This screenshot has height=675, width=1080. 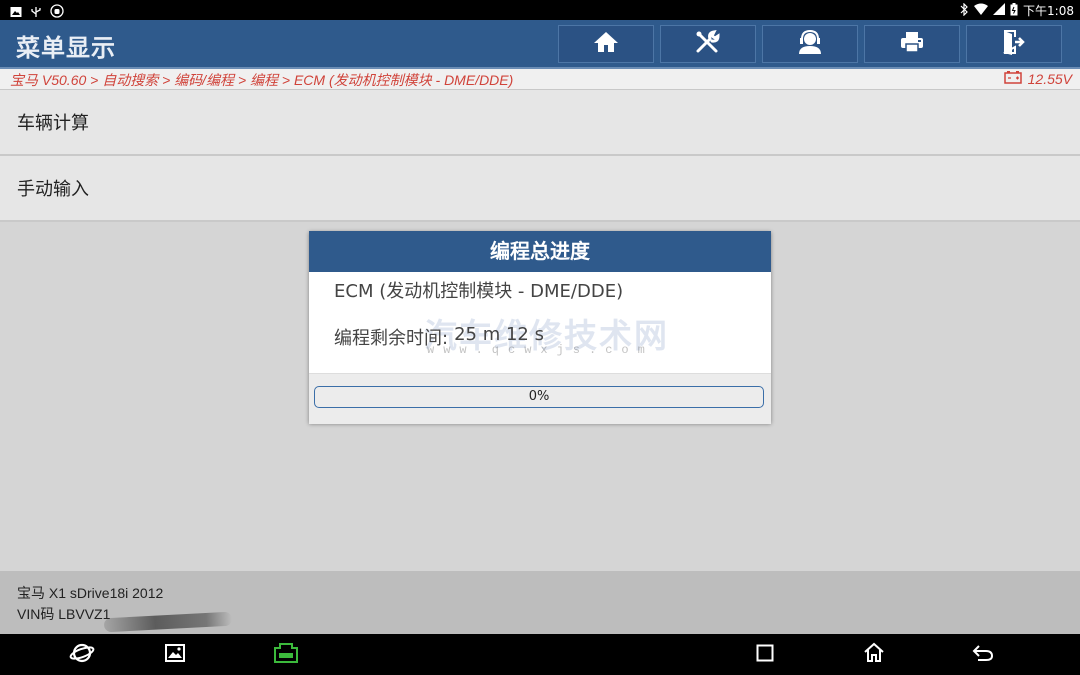 I want to click on diagnostic-tools-icon, so click(x=708, y=44).